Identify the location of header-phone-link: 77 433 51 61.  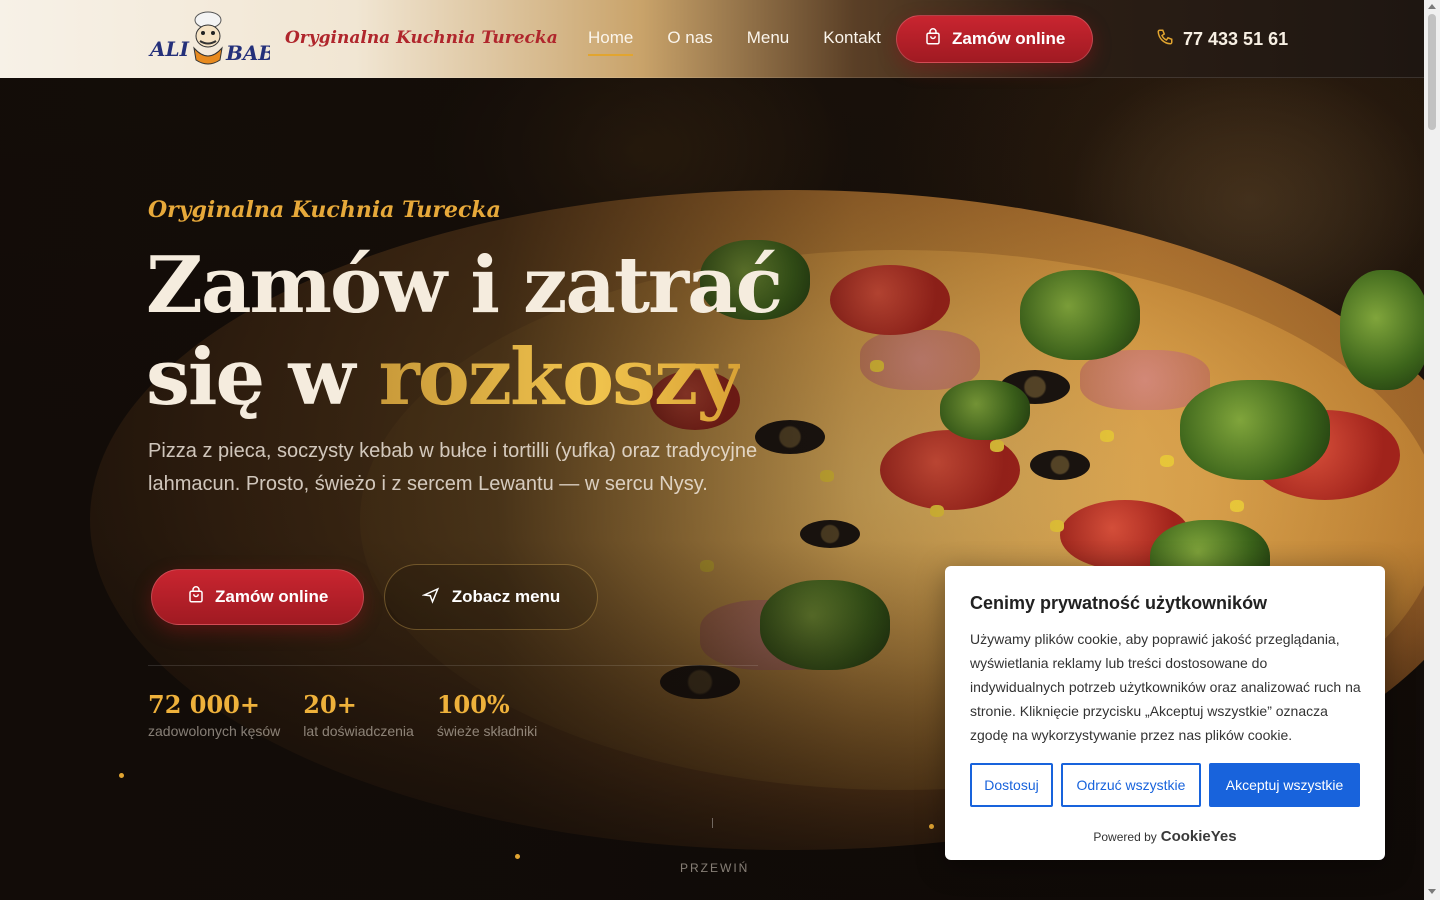
(1222, 39).